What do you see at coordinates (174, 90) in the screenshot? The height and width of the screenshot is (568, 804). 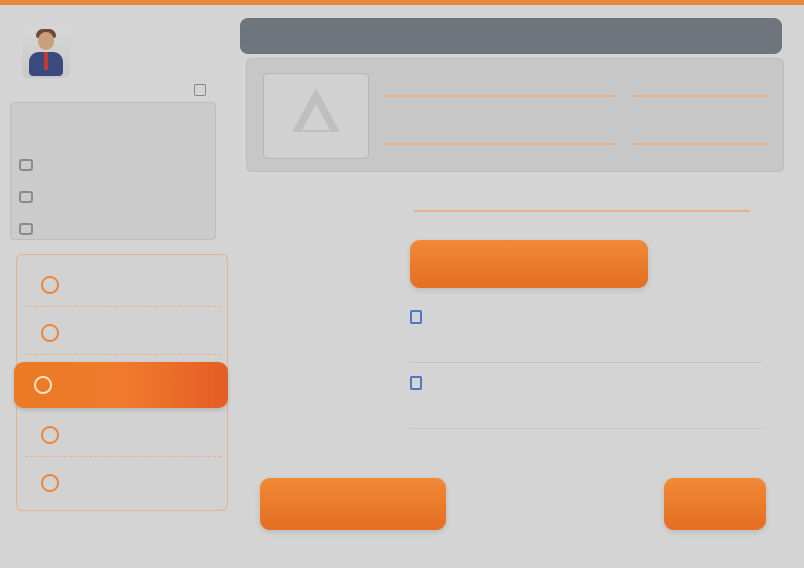 I see `logout-link` at bounding box center [174, 90].